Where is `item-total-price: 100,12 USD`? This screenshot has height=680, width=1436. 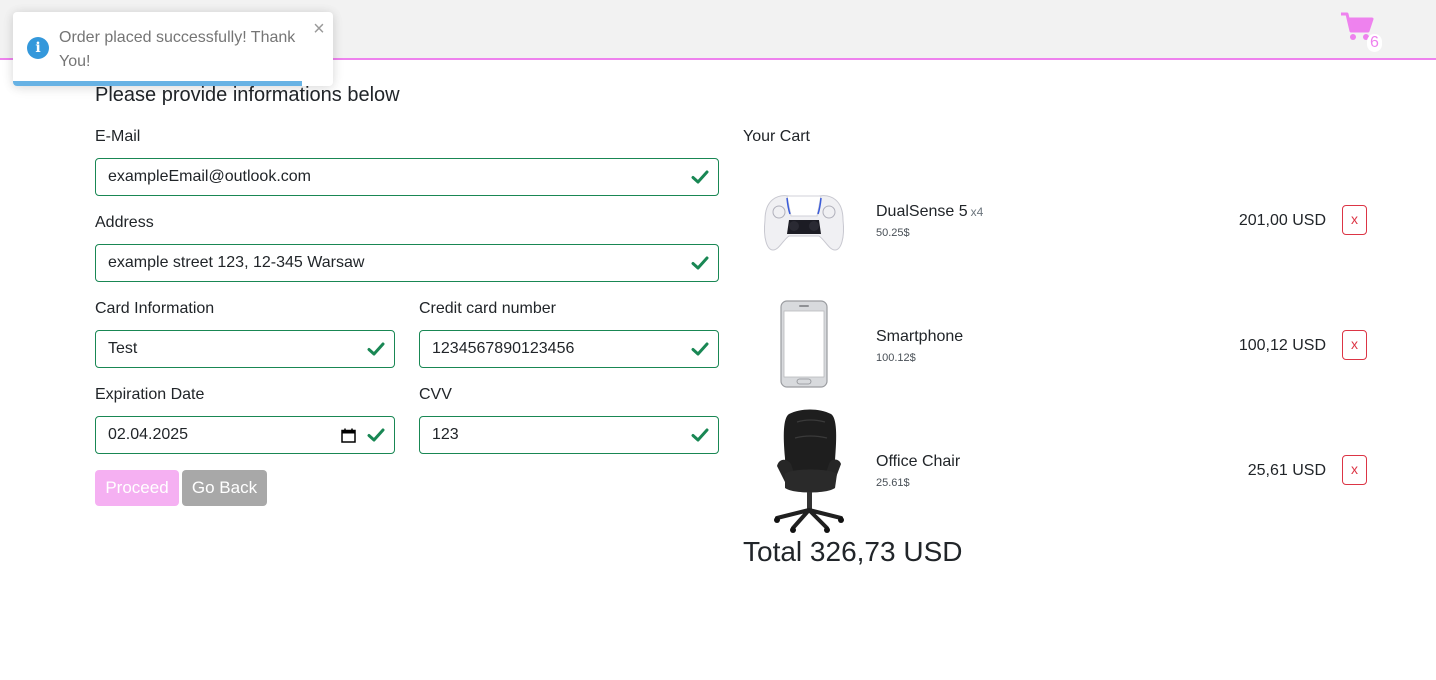 item-total-price: 100,12 USD is located at coordinates (1282, 345).